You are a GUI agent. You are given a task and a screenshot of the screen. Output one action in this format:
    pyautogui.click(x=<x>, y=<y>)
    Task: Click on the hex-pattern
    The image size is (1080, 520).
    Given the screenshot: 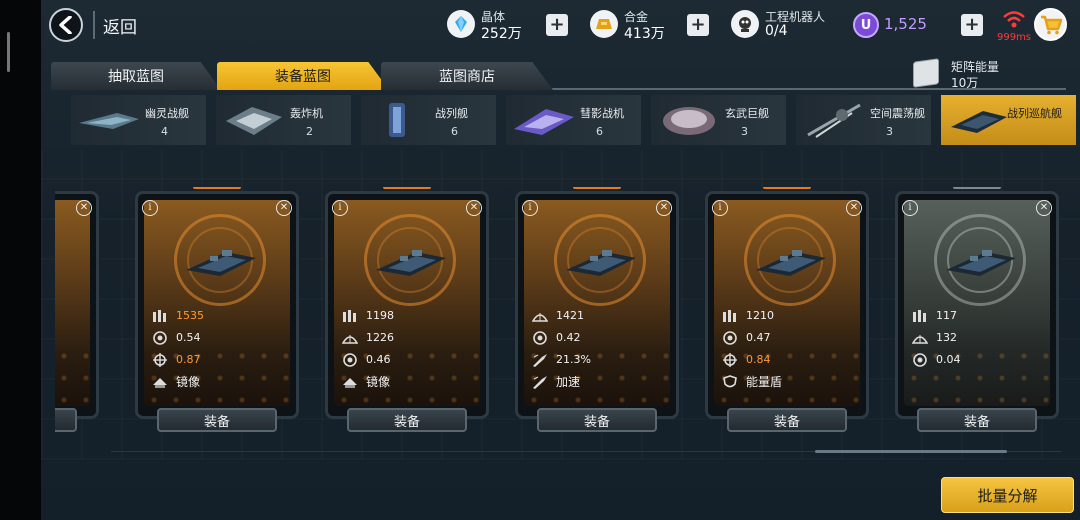 What is the action you would take?
    pyautogui.click(x=72, y=376)
    